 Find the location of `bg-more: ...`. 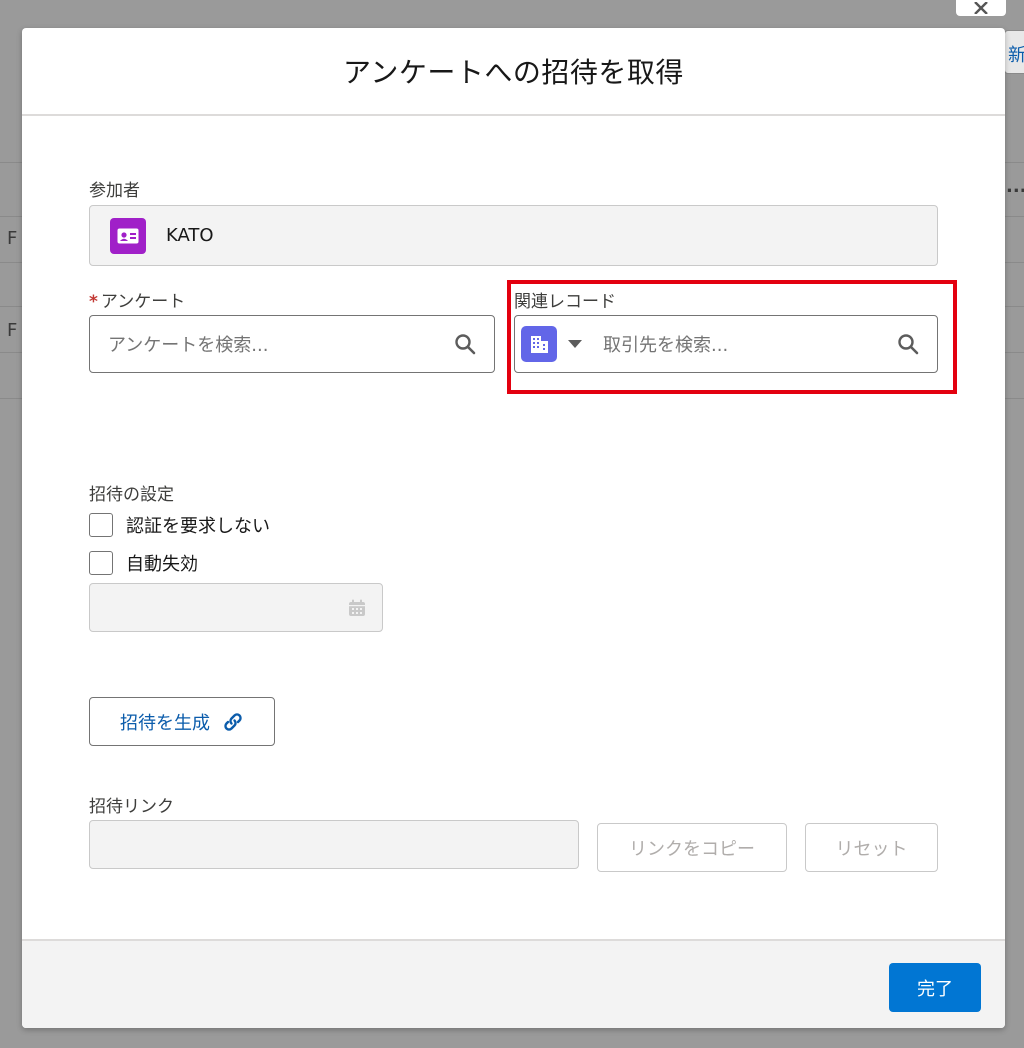

bg-more: ... is located at coordinates (1015, 186).